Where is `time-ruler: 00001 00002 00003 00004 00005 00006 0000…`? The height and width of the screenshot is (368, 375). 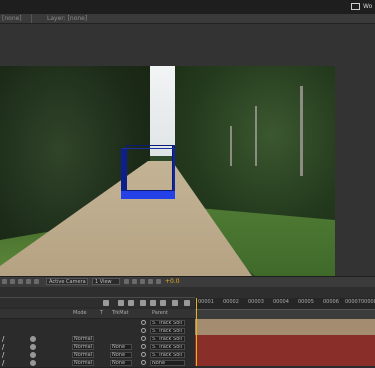
time-ruler: 00001 00002 00003 00004 00005 00006 0000… is located at coordinates (285, 304).